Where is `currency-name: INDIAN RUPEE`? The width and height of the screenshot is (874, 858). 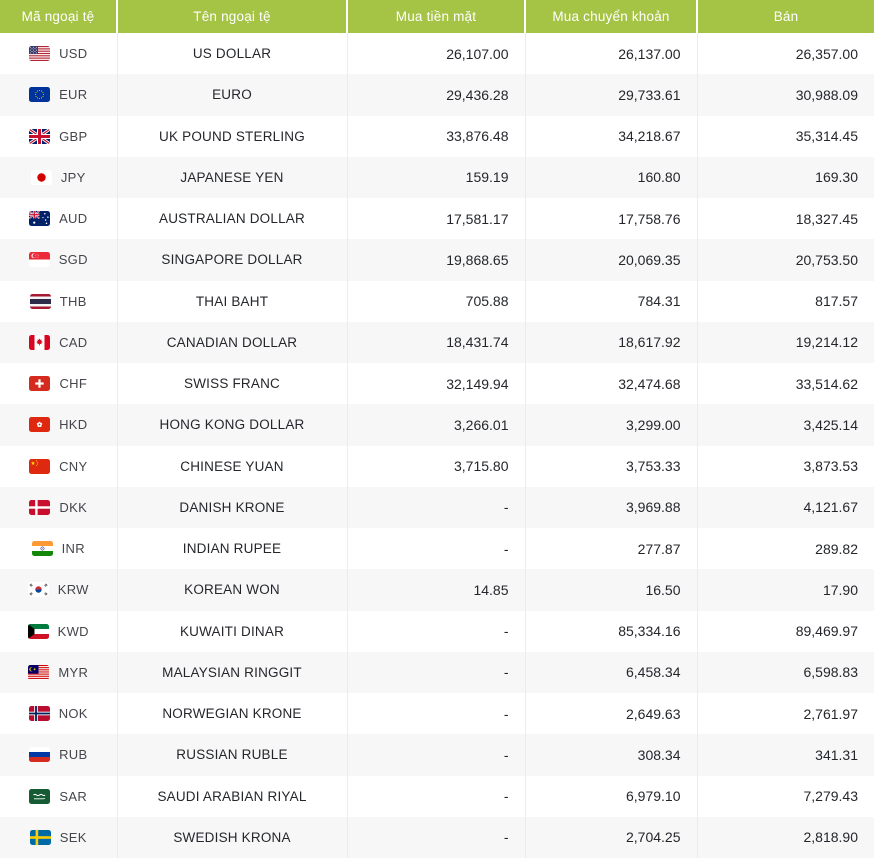 currency-name: INDIAN RUPEE is located at coordinates (231, 549).